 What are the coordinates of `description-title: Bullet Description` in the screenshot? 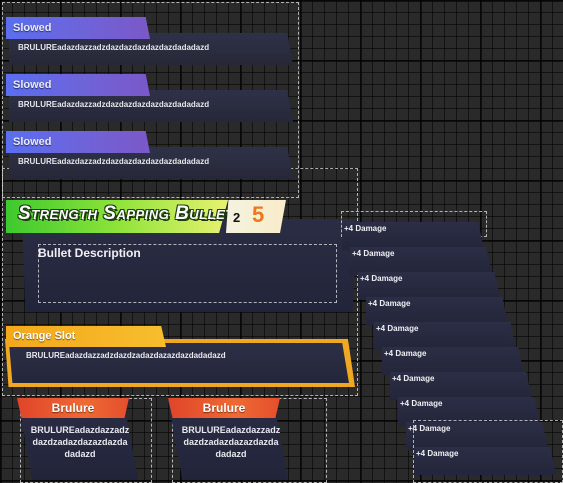 It's located at (89, 253).